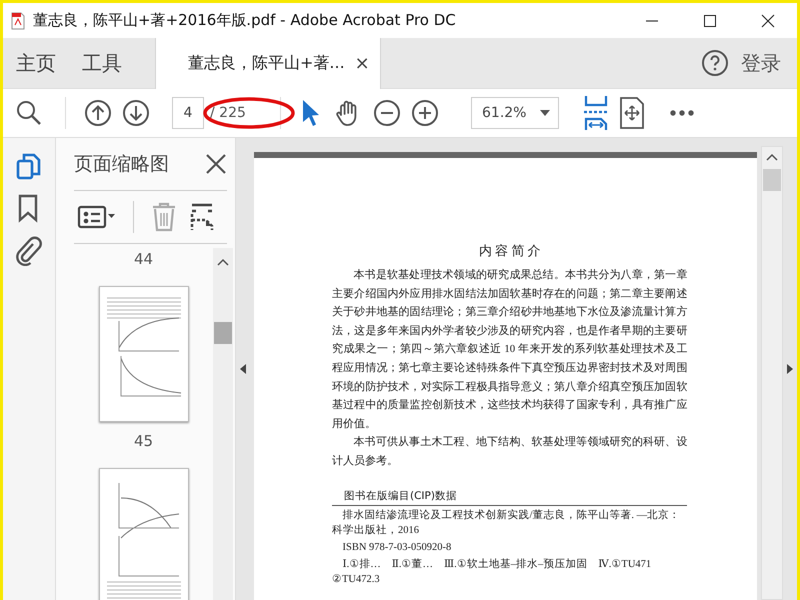 The width and height of the screenshot is (800, 600). I want to click on document-paragraph: 本书可供从事土木工程、地下结构、软基处理等领域研究的科研、设计人员参考。, so click(510, 451).